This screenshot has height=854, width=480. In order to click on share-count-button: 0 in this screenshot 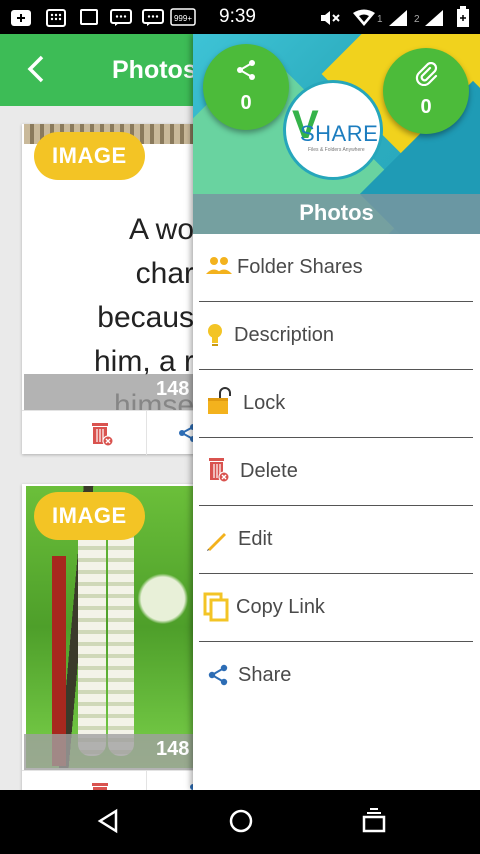, I will do `click(246, 87)`.